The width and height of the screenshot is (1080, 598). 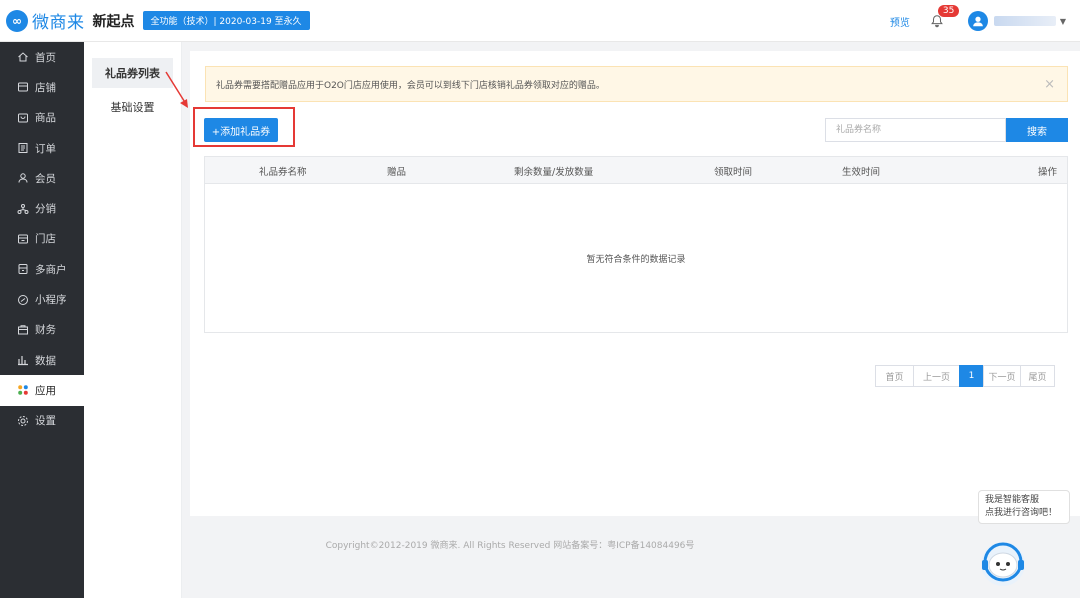 What do you see at coordinates (23, 390) in the screenshot?
I see `apps-icon` at bounding box center [23, 390].